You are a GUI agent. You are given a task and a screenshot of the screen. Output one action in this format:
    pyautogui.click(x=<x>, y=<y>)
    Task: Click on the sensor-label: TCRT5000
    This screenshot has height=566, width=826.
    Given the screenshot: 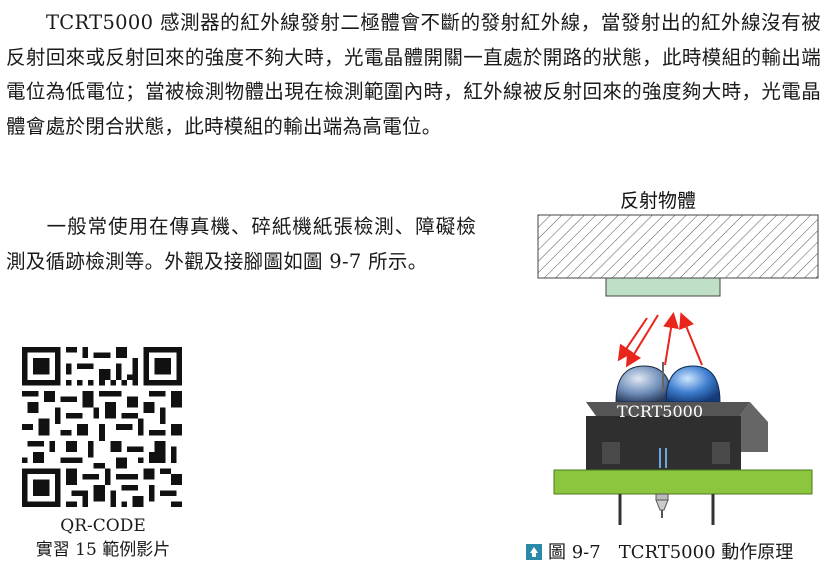 What is the action you would take?
    pyautogui.click(x=660, y=411)
    